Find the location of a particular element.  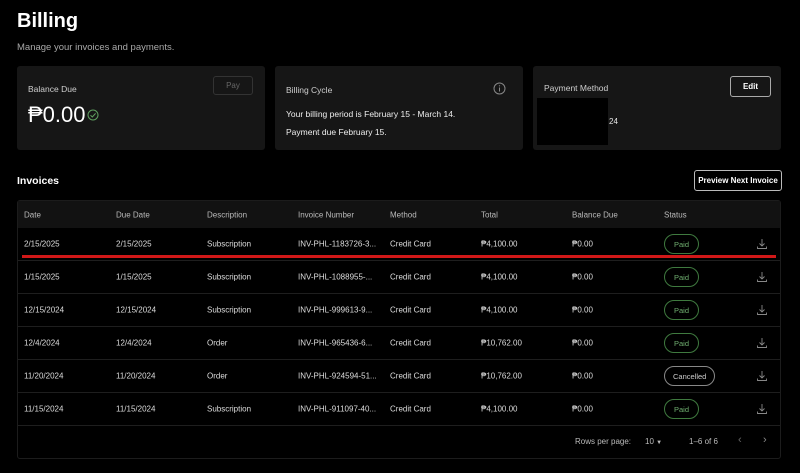

rows-per-page-value: 10 is located at coordinates (649, 441).